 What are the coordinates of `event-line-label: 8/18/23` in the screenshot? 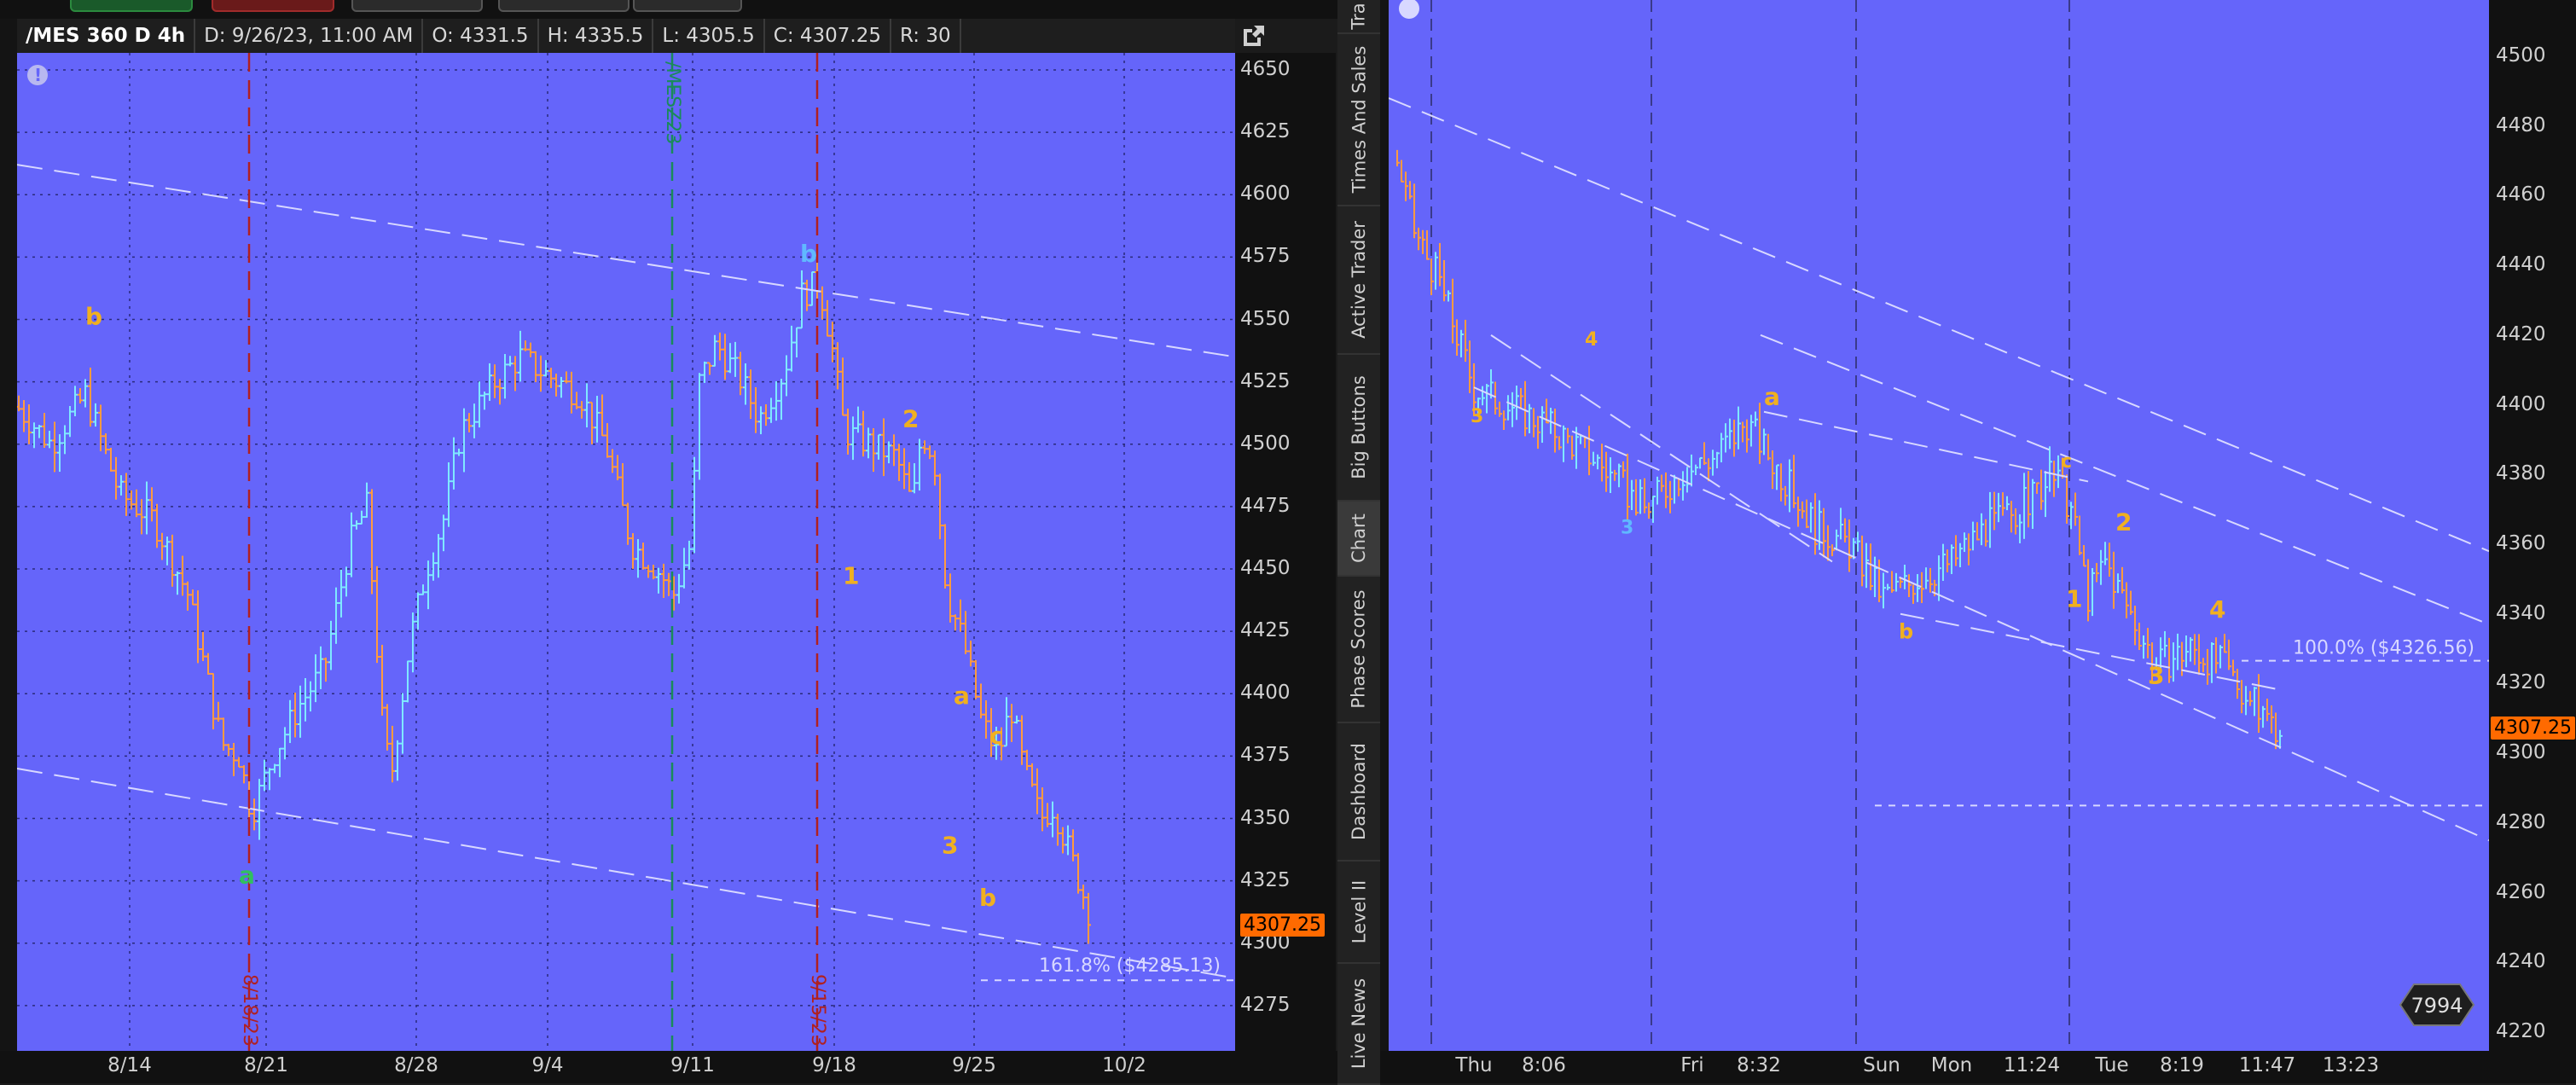 It's located at (249, 1010).